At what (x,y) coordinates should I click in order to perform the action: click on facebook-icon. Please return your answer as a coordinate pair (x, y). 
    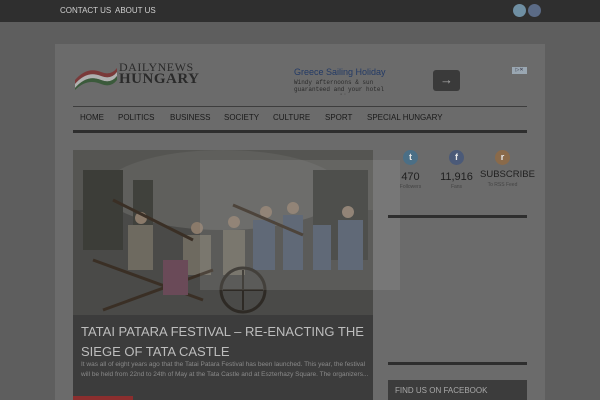
    Looking at the image, I should click on (534, 10).